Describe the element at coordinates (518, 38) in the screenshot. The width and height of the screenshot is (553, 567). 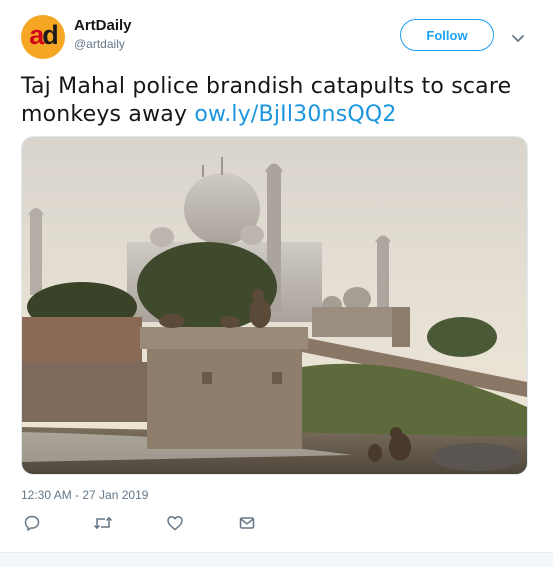
I see `chevron-down-icon` at that location.